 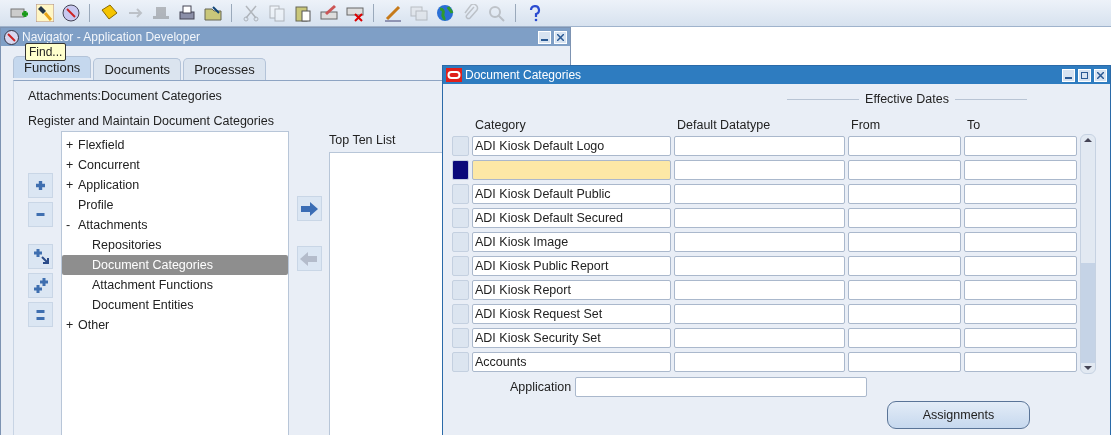 I want to click on category-field: Accounts, so click(x=571, y=362).